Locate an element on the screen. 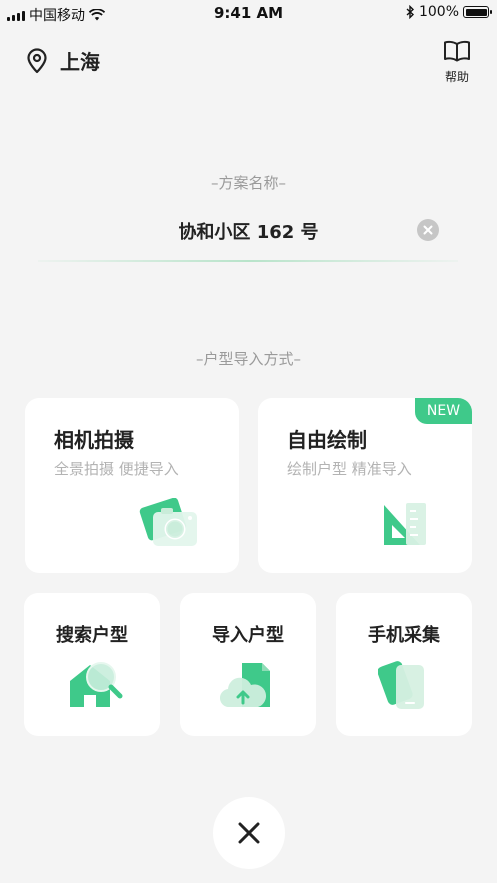 This screenshot has height=883, width=497. location-label: 上海 is located at coordinates (80, 62).